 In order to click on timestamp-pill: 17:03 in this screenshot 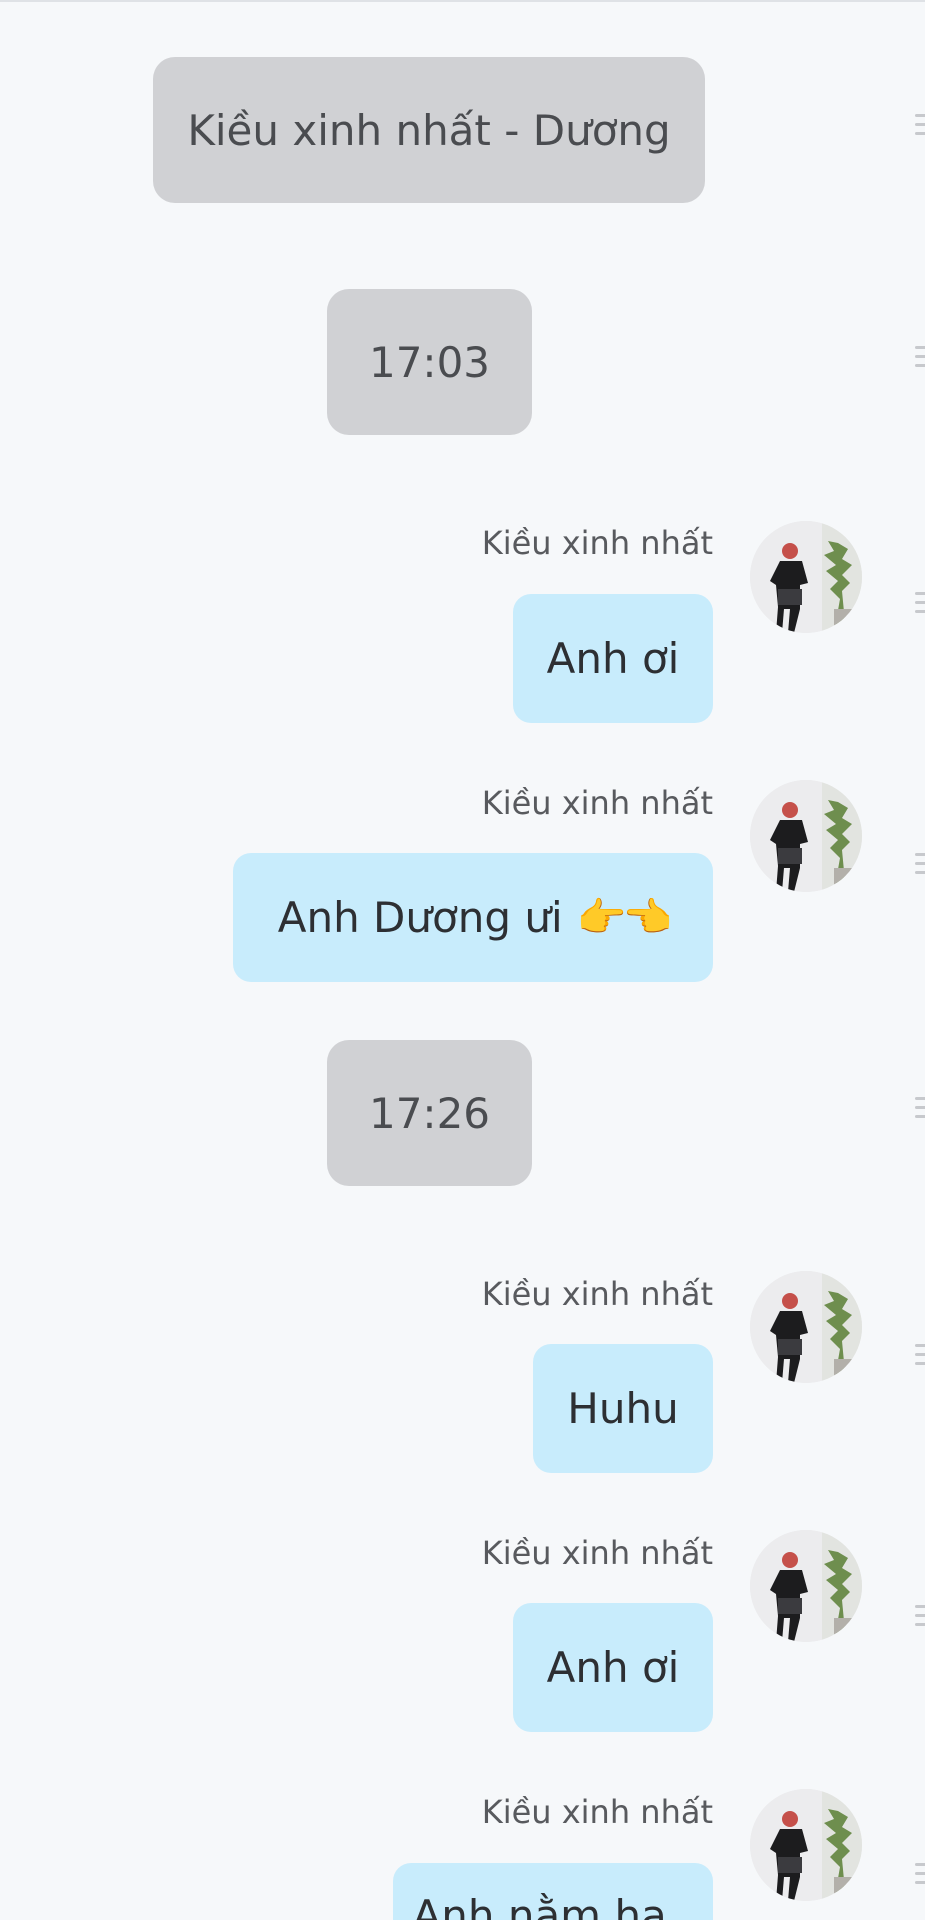, I will do `click(429, 362)`.